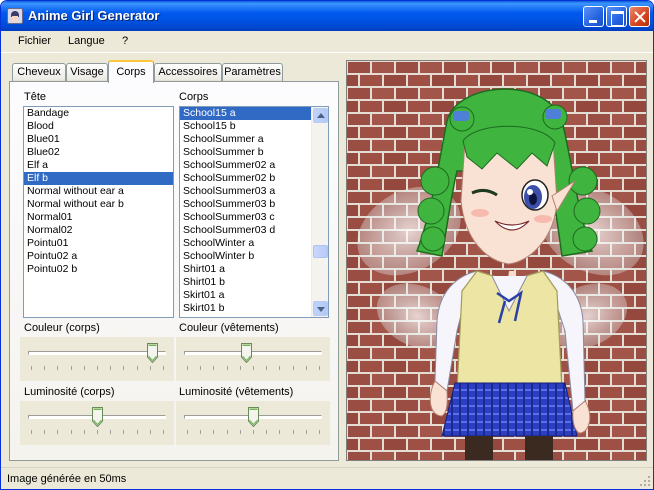  Describe the element at coordinates (254, 191) in the screenshot. I see `body-list-item: SchoolSummer03 a` at that location.